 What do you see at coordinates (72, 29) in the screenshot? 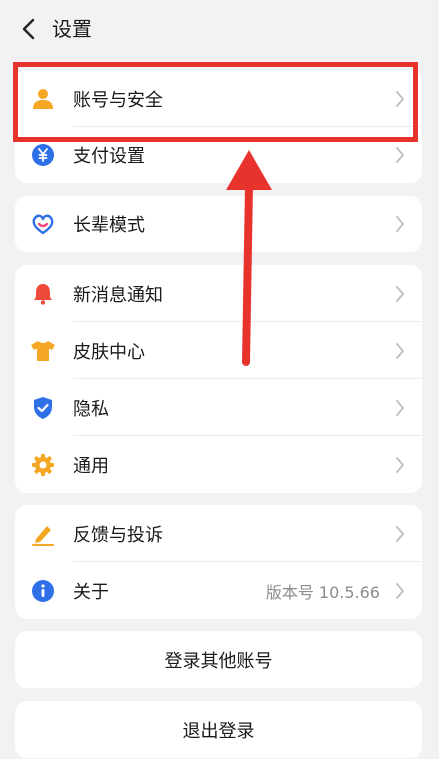
I see `page-title: 设置` at bounding box center [72, 29].